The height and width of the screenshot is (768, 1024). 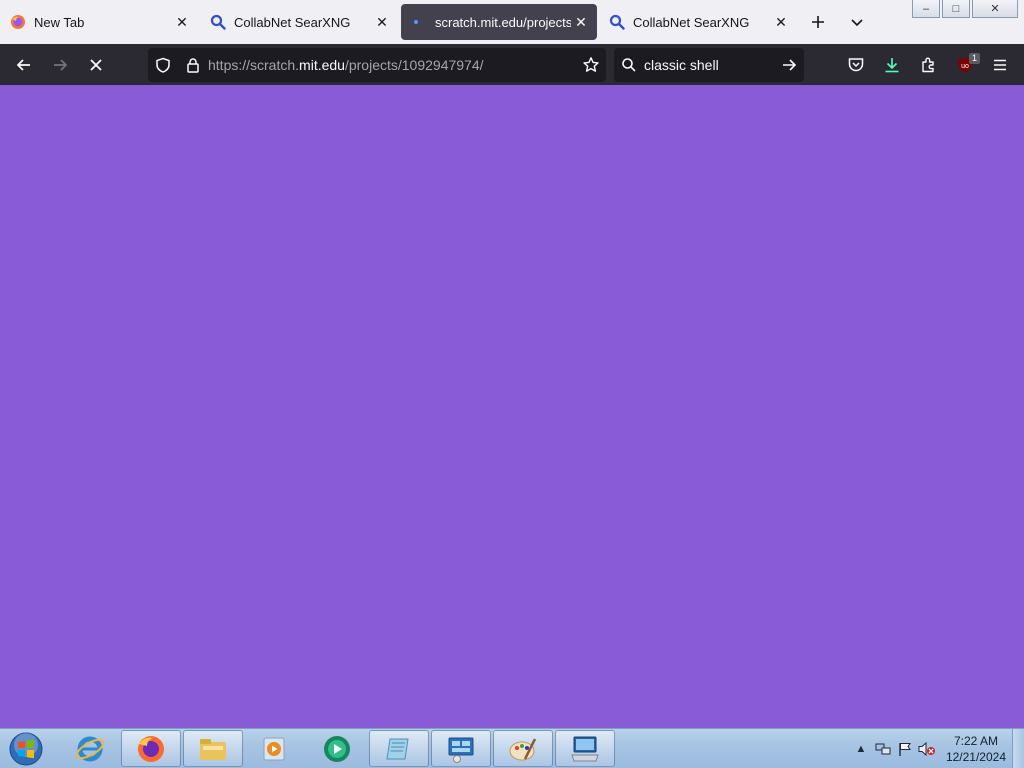 I want to click on network-icon, so click(x=883, y=749).